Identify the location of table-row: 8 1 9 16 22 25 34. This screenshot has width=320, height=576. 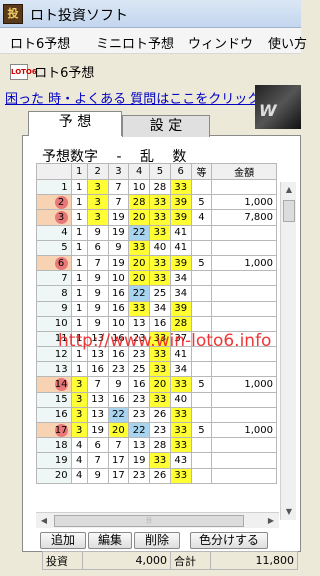
(156, 293).